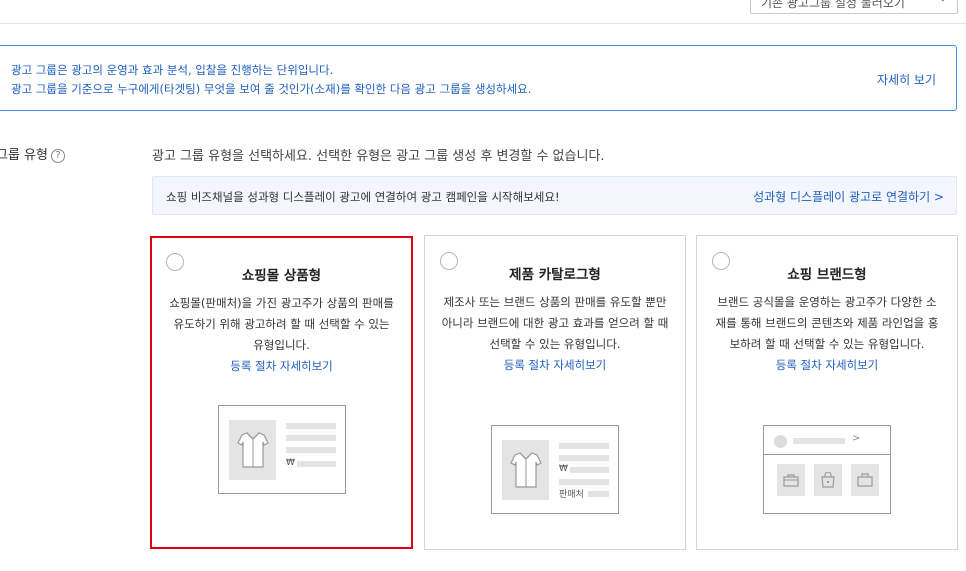  Describe the element at coordinates (828, 480) in the screenshot. I see `shopping-bag-icon` at that location.